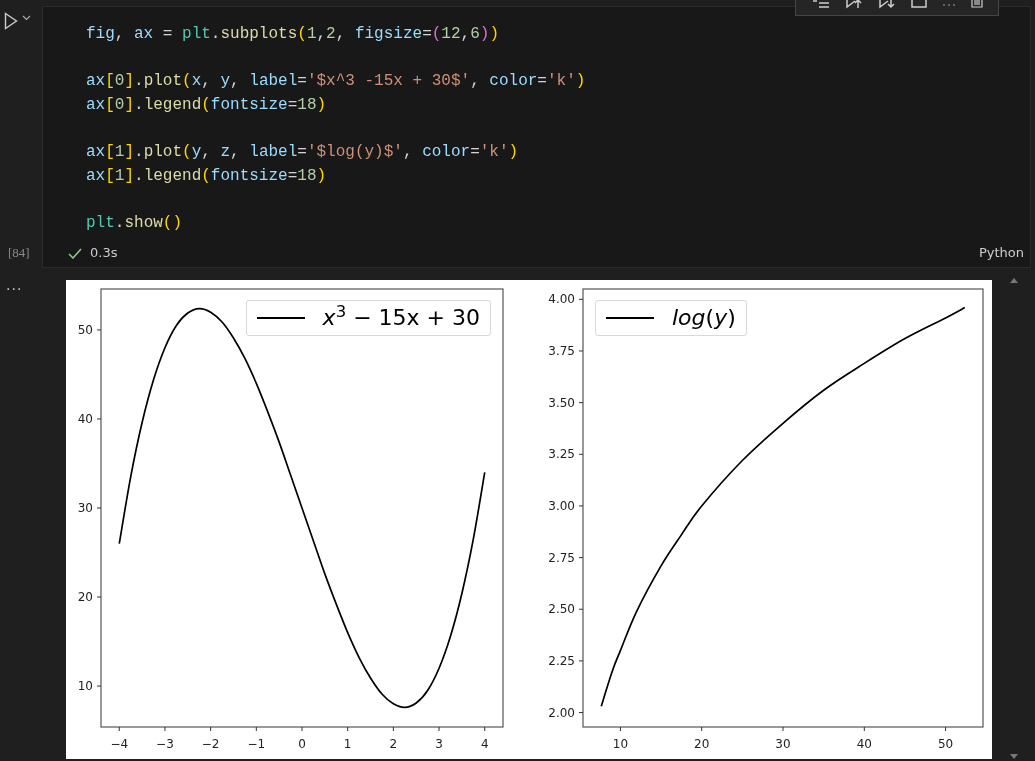 The image size is (1035, 761). I want to click on code-line: ax[1].plot(y, z, label='$log(y)$', color='k'), so click(302, 152).